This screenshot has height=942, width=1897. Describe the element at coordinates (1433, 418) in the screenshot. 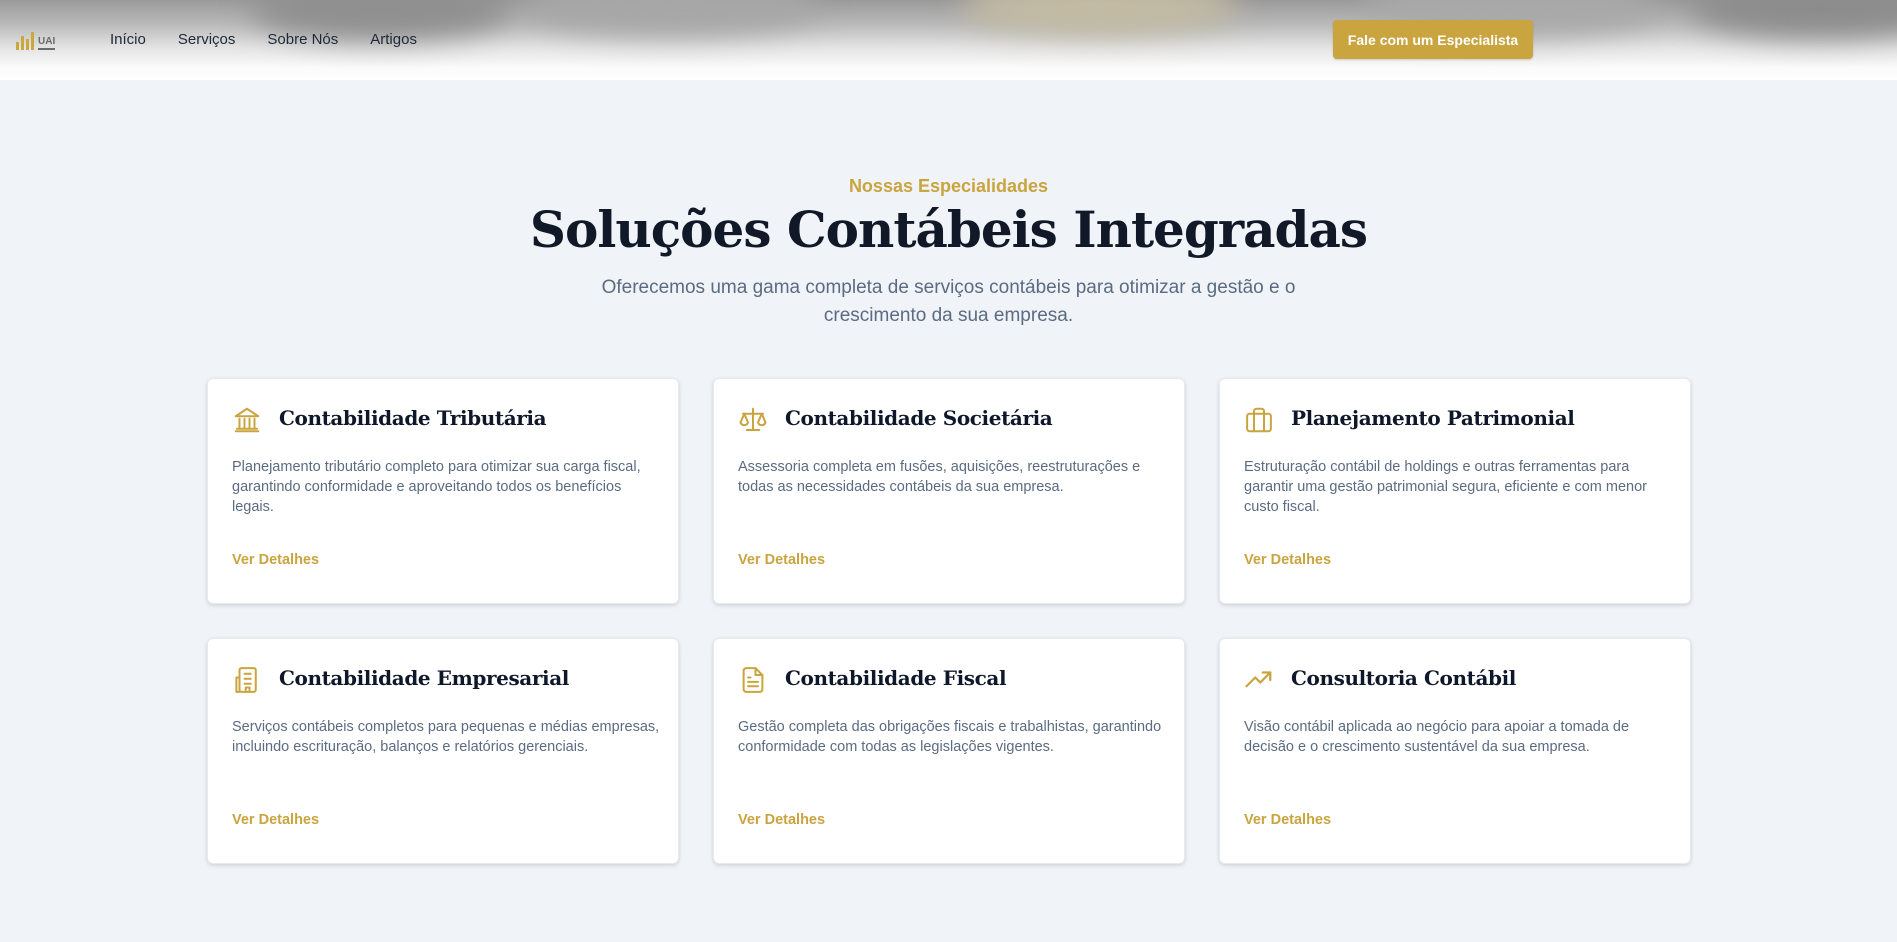

I see `card-title: Planejamento Patrimonial` at that location.